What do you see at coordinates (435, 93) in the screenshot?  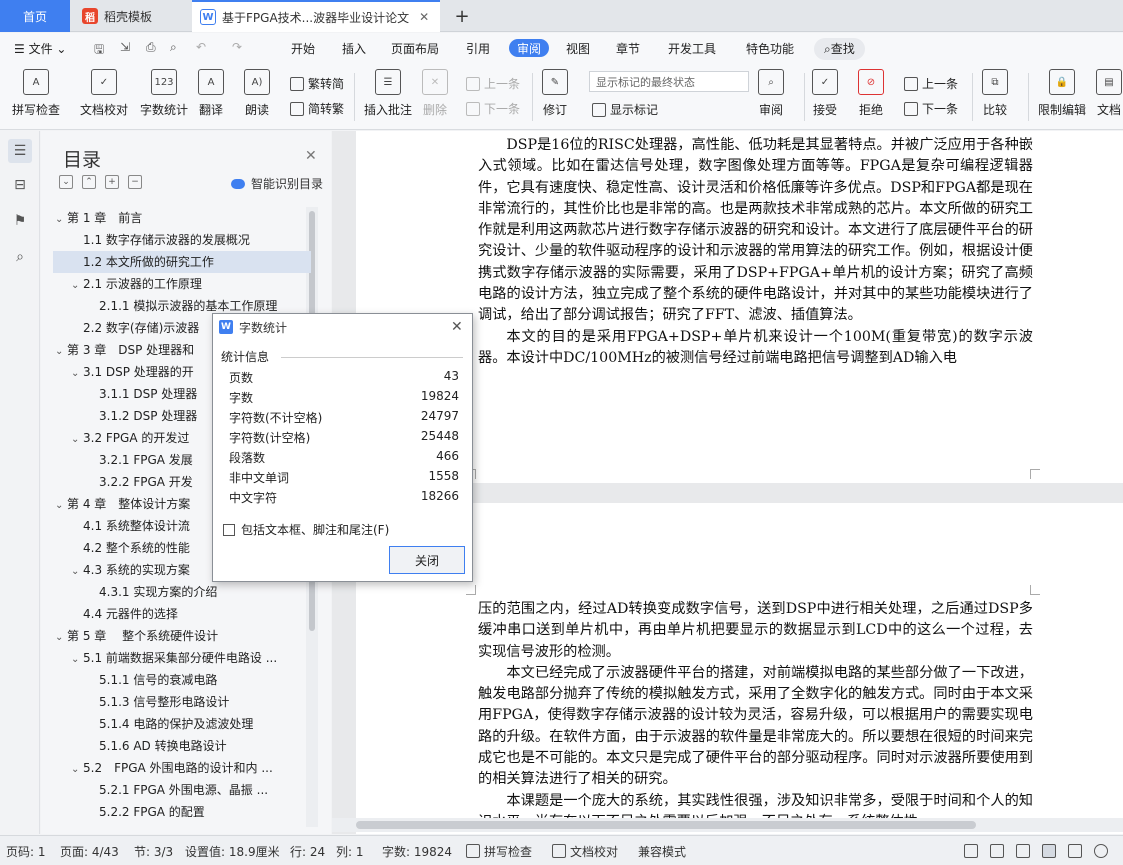 I see `delete-comment-button: ✕ 删除` at bounding box center [435, 93].